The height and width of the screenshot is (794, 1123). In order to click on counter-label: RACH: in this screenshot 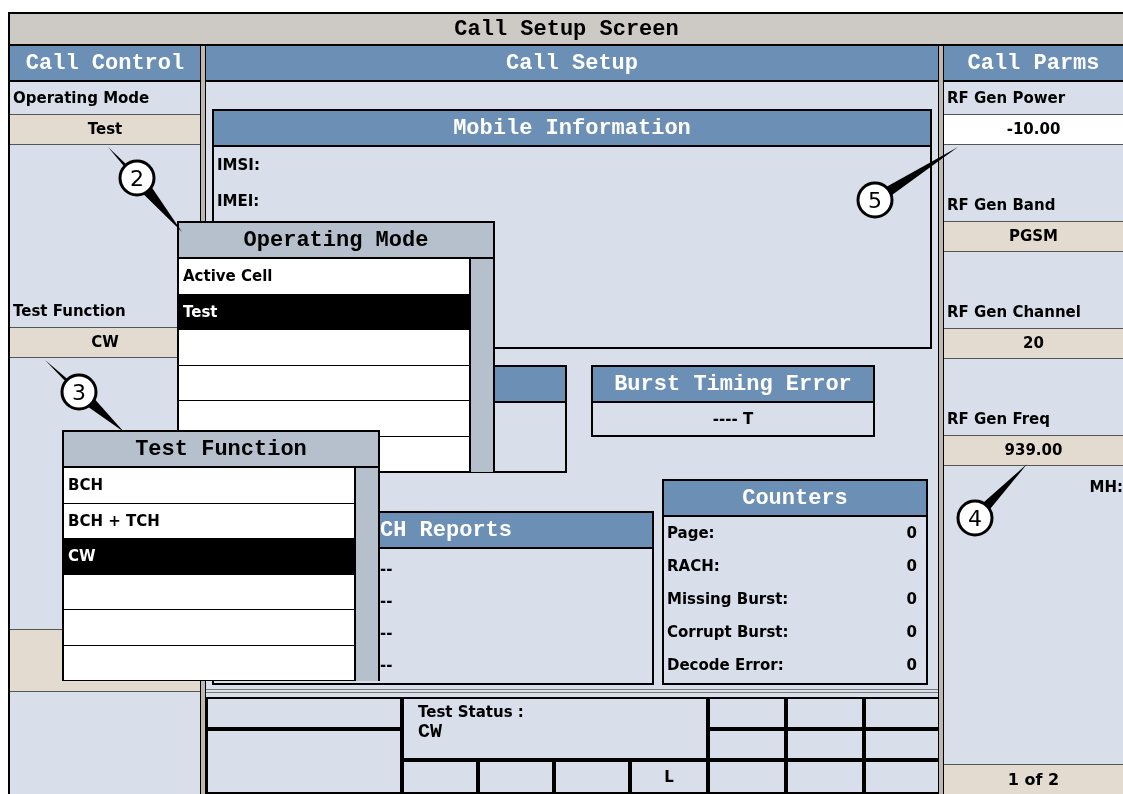, I will do `click(693, 567)`.